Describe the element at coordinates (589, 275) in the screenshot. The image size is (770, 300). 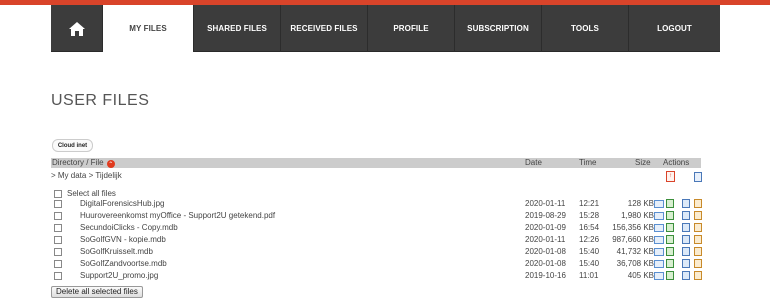
I see `file-time: 11:01` at that location.